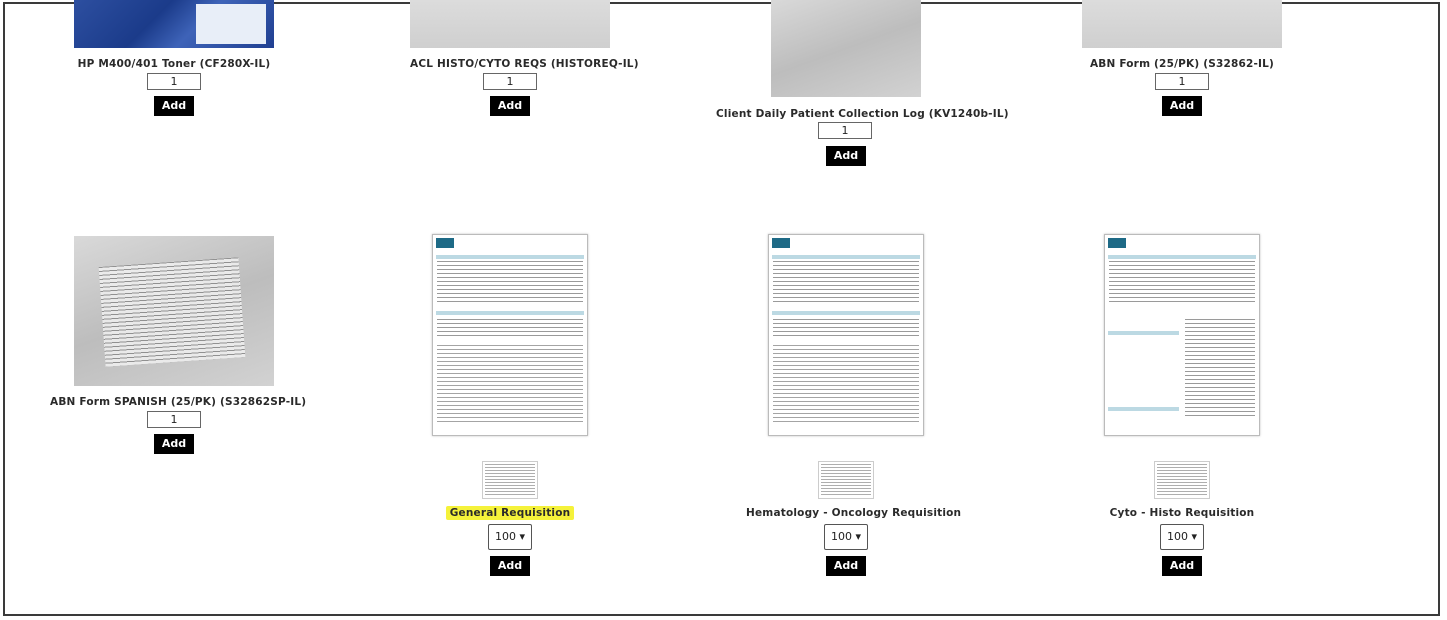 The width and height of the screenshot is (1447, 620). What do you see at coordinates (178, 402) in the screenshot?
I see `product-name: ABN Form SPANISH (25/PK) (S32862SP-IL)` at bounding box center [178, 402].